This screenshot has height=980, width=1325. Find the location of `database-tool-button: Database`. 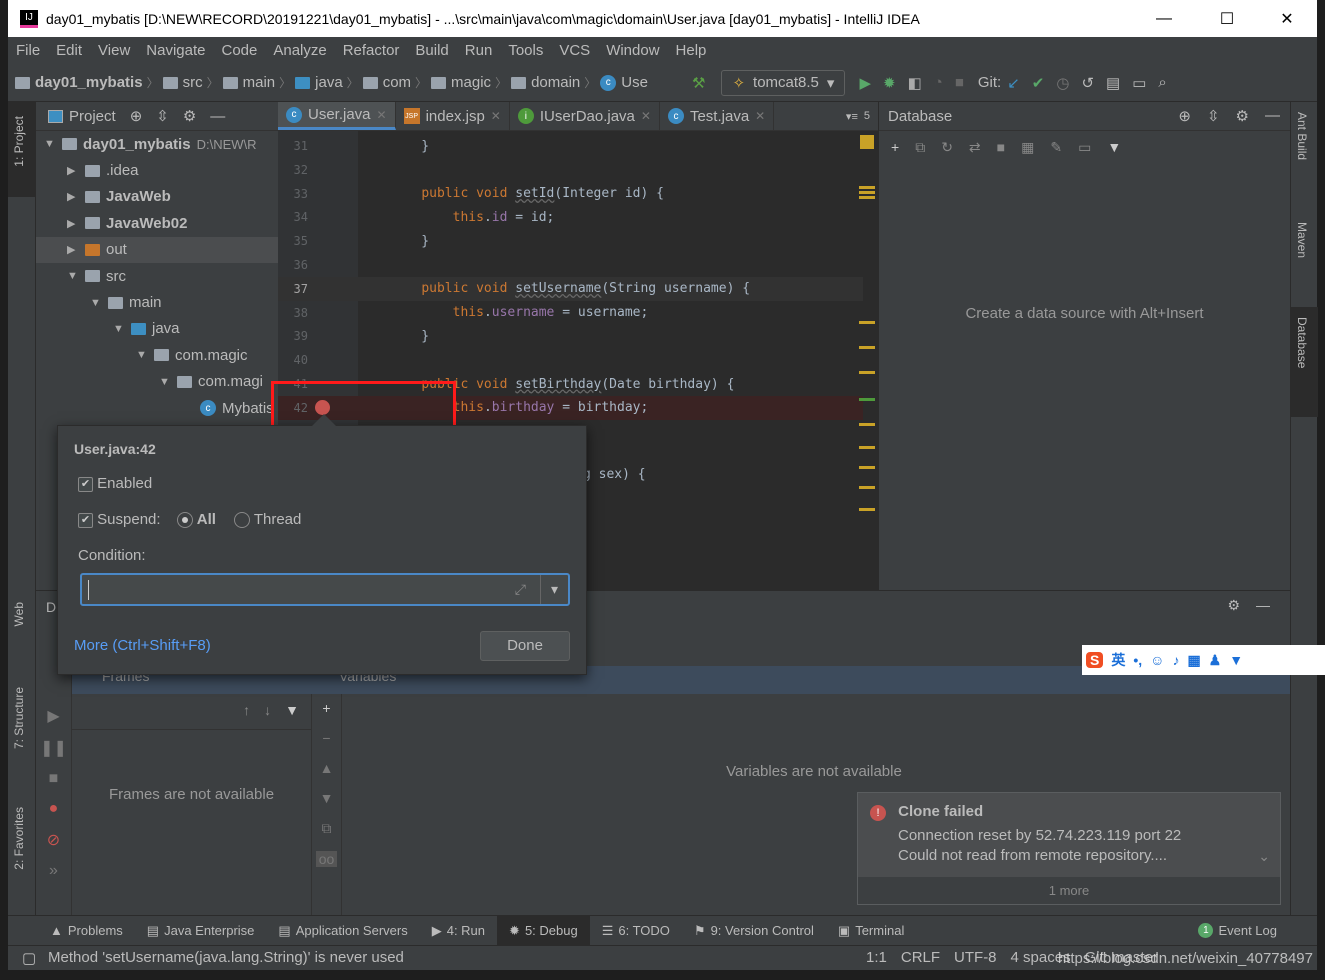

database-tool-button: Database is located at coordinates (1302, 342).